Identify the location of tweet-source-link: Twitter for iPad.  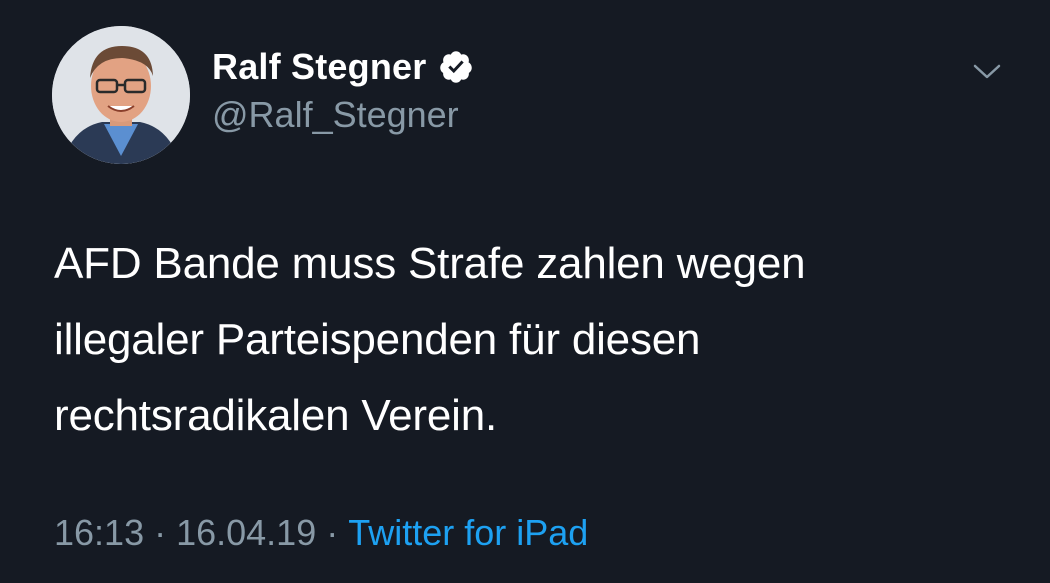
(468, 532).